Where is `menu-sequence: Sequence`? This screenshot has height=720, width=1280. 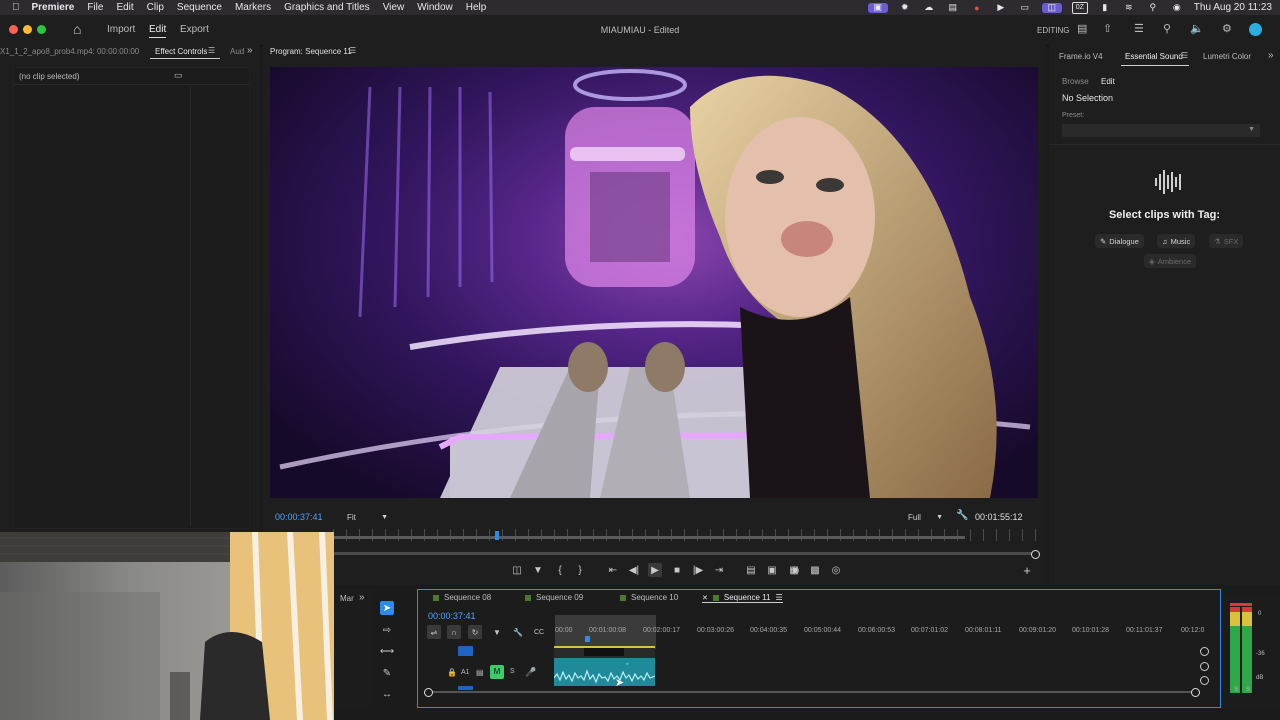
menu-sequence: Sequence is located at coordinates (199, 7).